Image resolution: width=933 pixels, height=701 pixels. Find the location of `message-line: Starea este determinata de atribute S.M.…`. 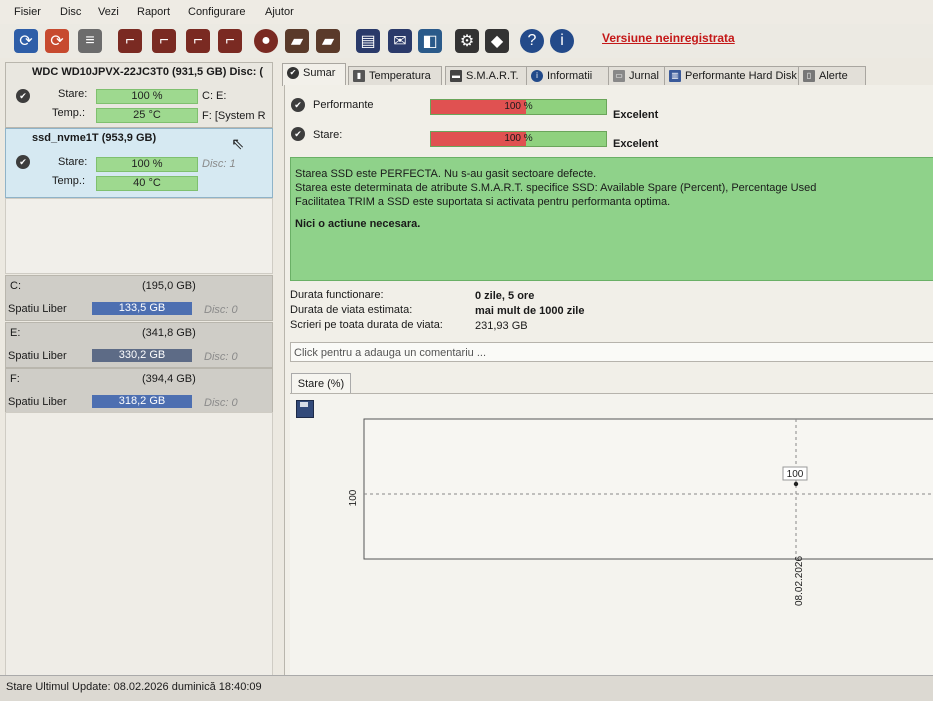

message-line: Starea este determinata de atribute S.M.… is located at coordinates (556, 188).